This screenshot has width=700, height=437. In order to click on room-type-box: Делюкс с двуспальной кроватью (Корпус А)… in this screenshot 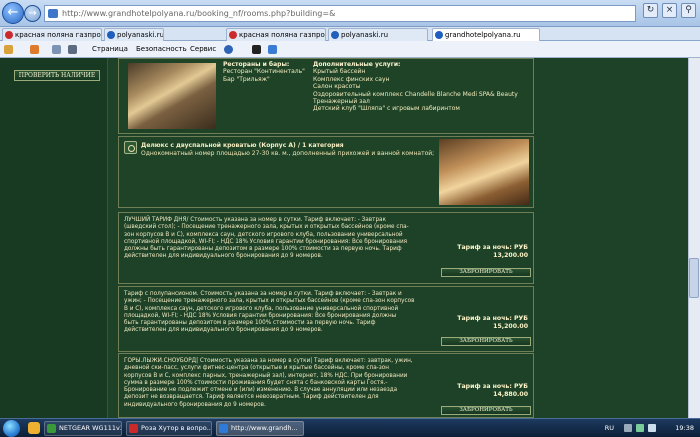, I will do `click(326, 172)`.